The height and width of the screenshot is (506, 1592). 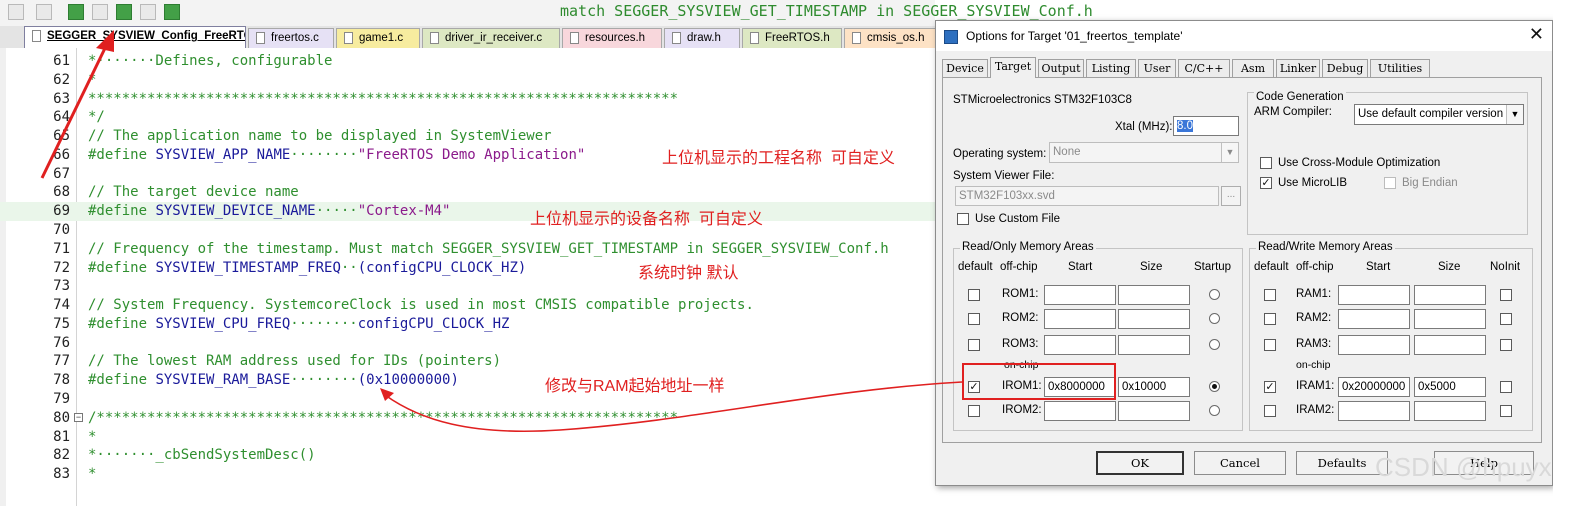 What do you see at coordinates (235, 211) in the screenshot?
I see `code-token: SYSVIEW_DEVICE_NAME` at bounding box center [235, 211].